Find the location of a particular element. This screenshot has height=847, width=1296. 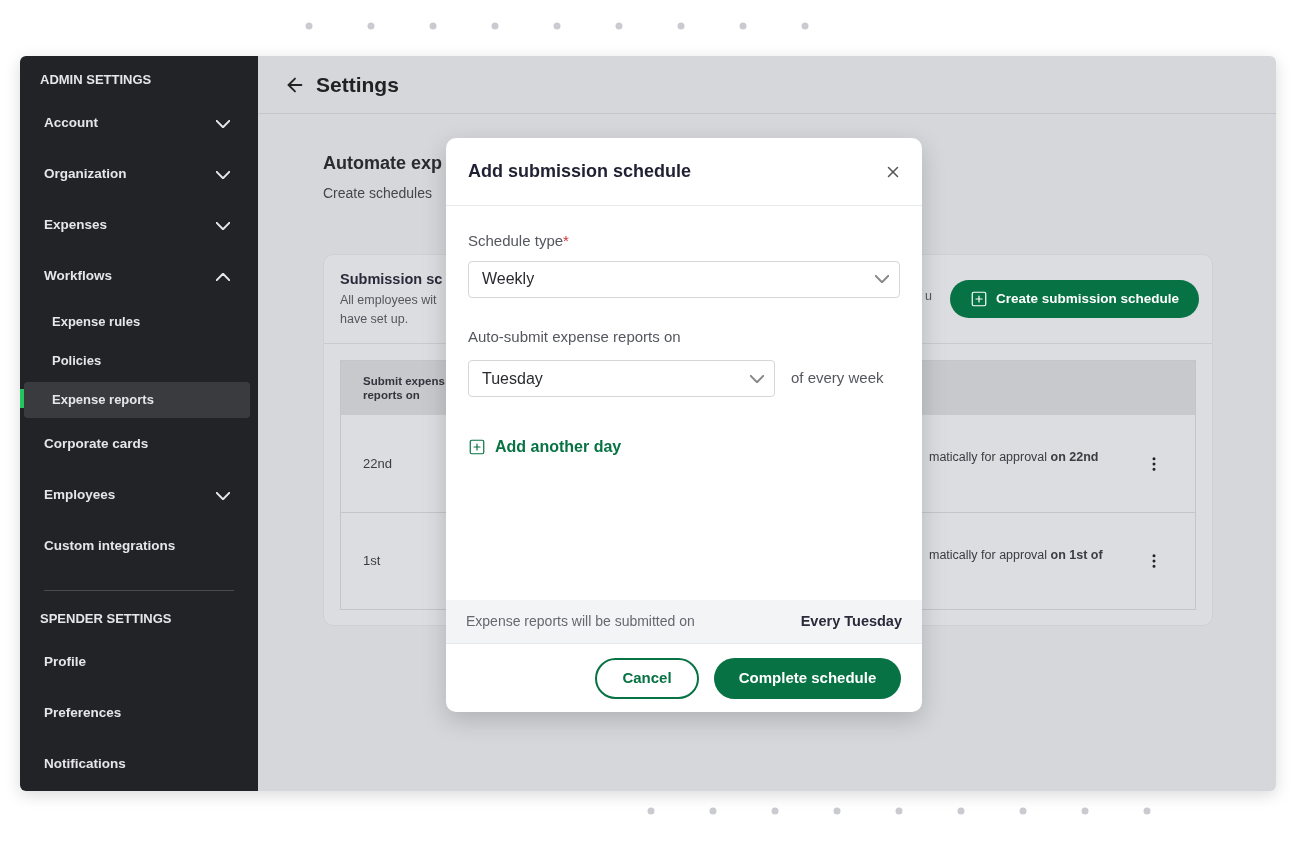

sidebar-item: Employees is located at coordinates (139, 495).